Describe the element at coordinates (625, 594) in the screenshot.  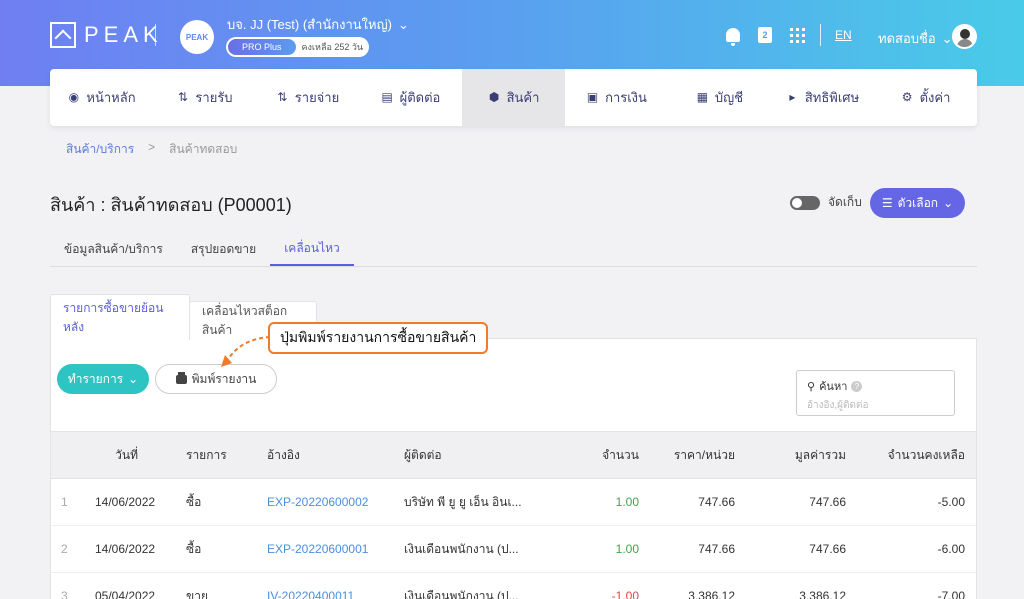
I see `row-qty: -1.00` at that location.